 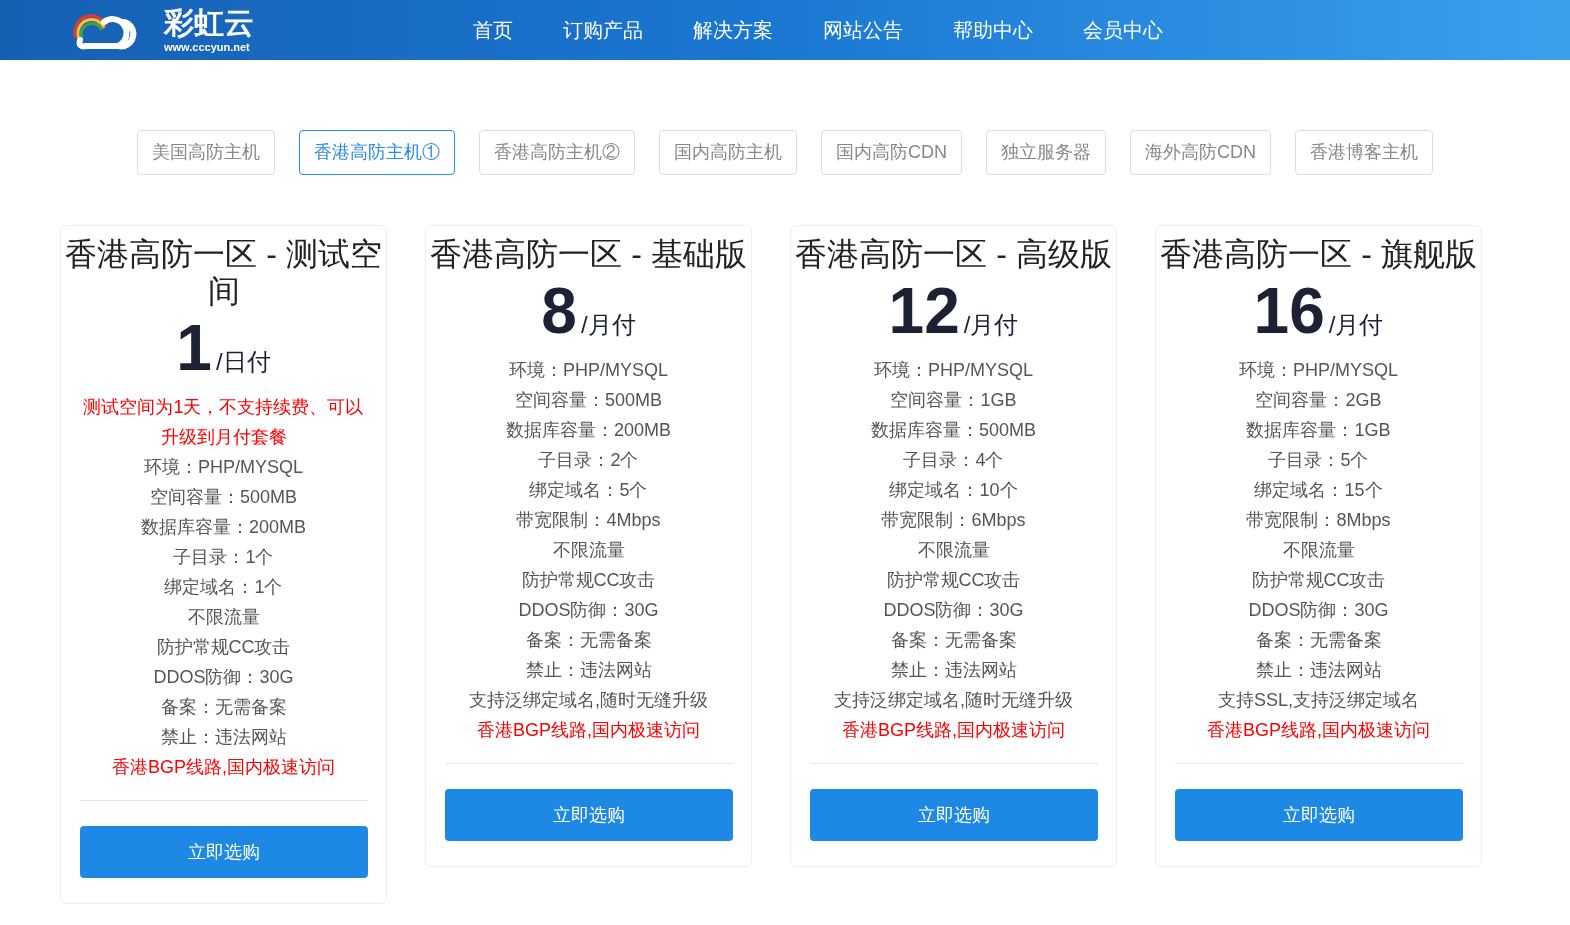 I want to click on nav-link: 解决方案, so click(x=733, y=30).